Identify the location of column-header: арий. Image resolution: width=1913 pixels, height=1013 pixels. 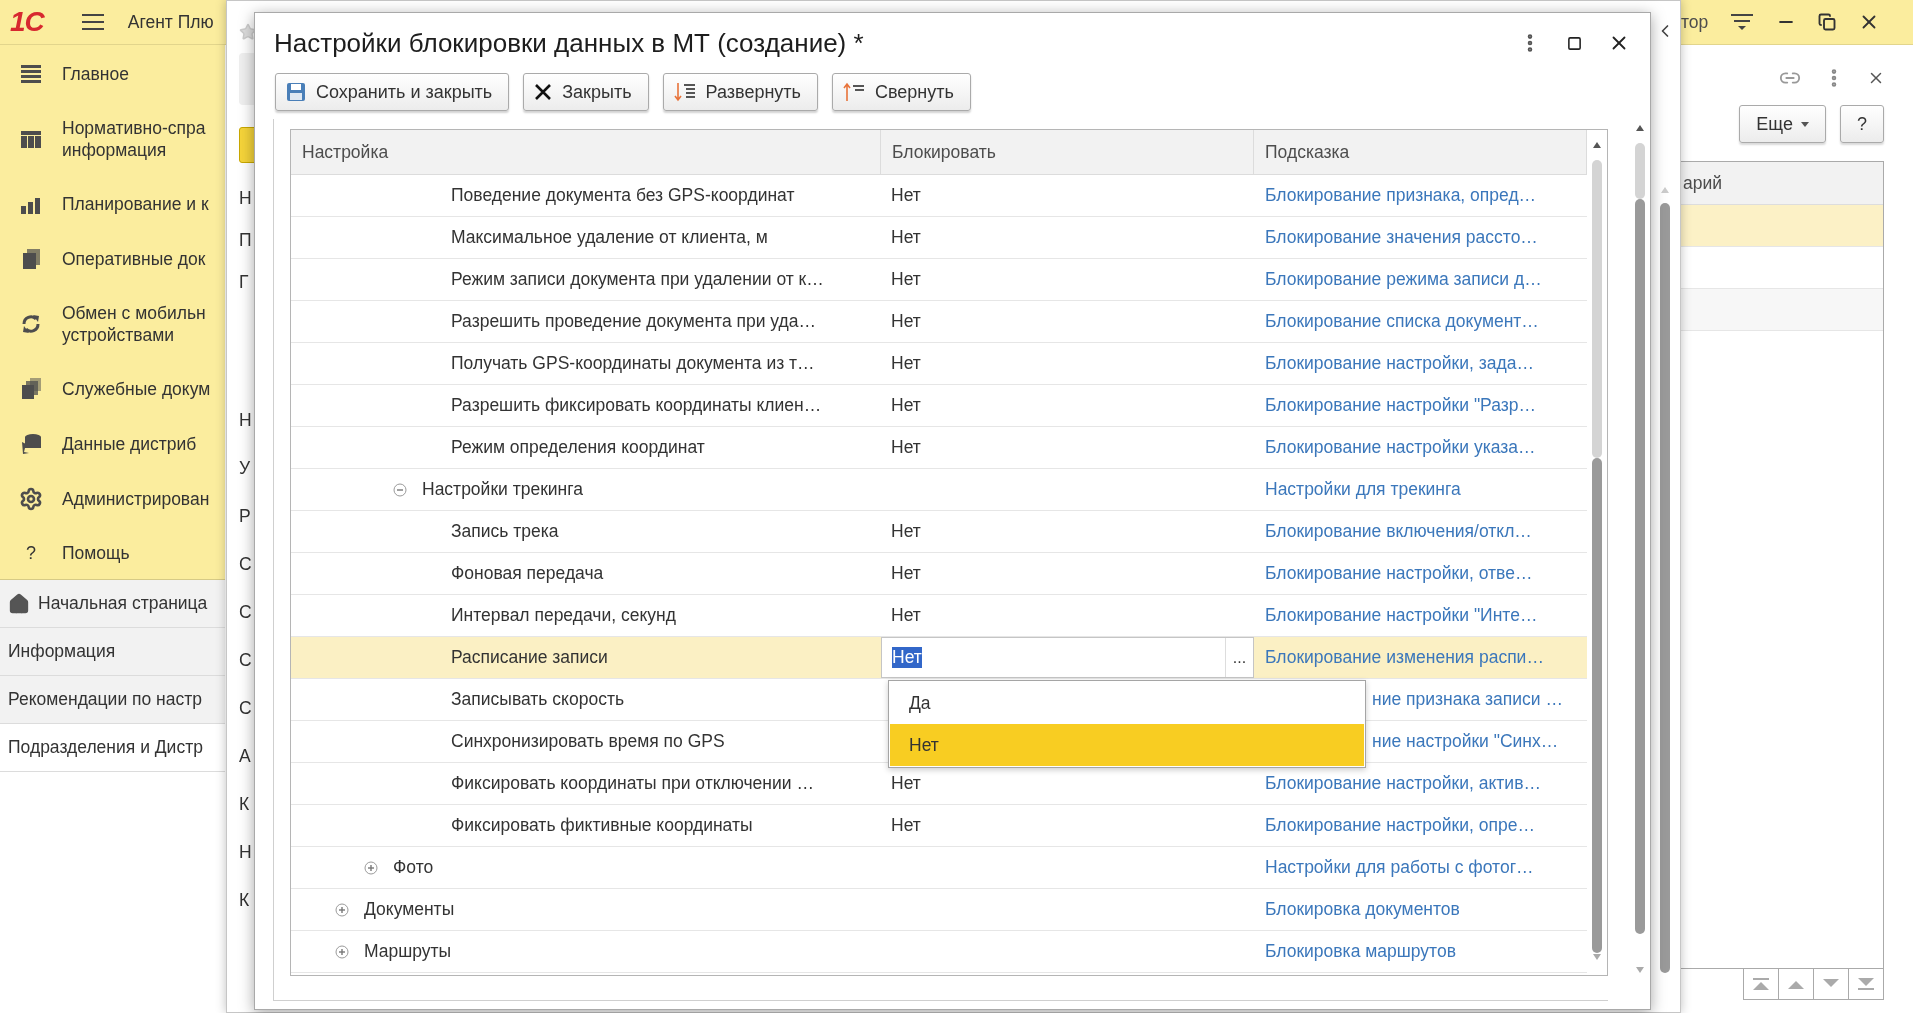
(1782, 183).